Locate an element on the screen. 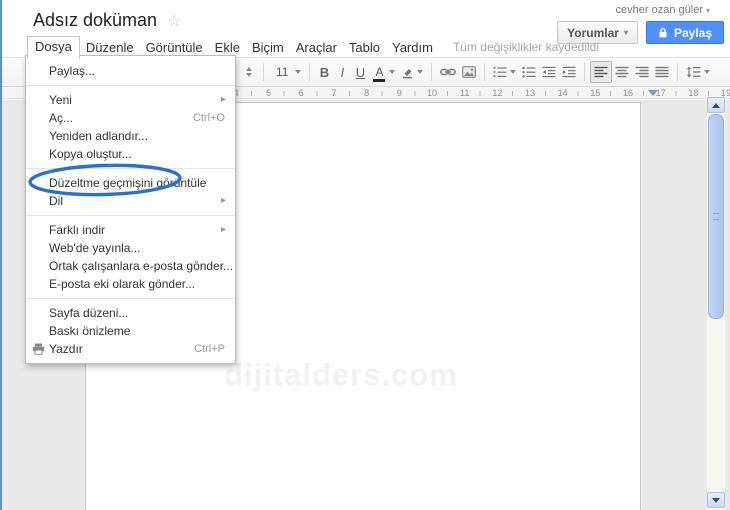  share-button: Paylaş is located at coordinates (684, 32).